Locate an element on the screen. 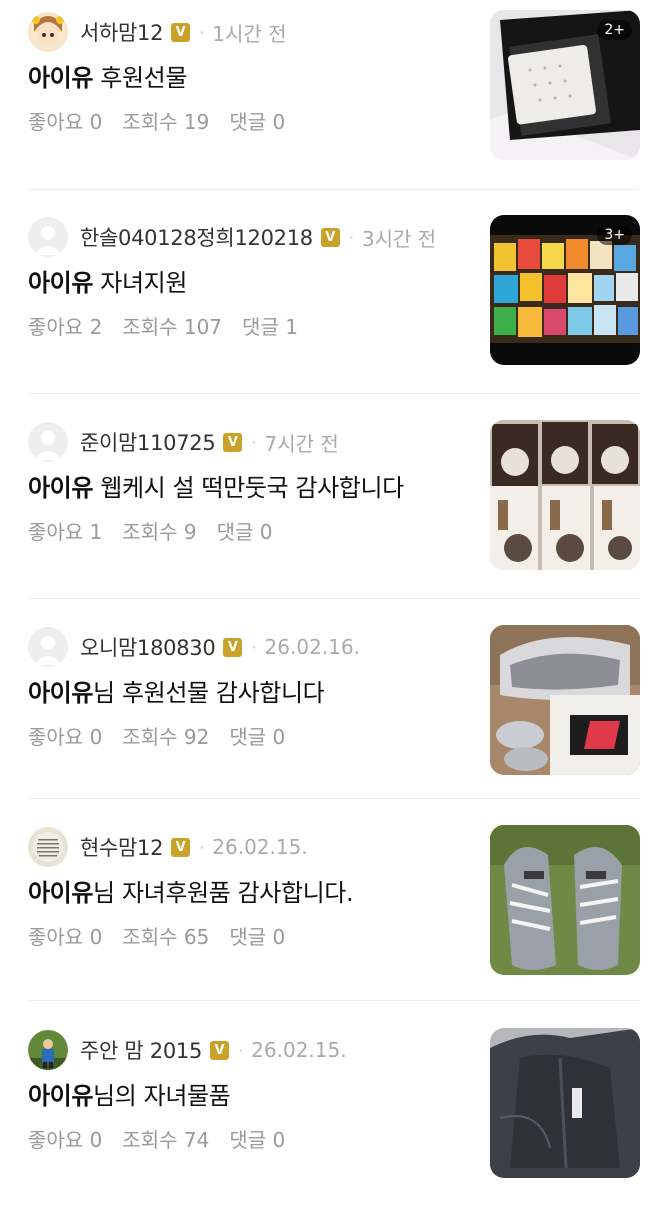  author-nickname: 서하맘12 is located at coordinates (121, 32).